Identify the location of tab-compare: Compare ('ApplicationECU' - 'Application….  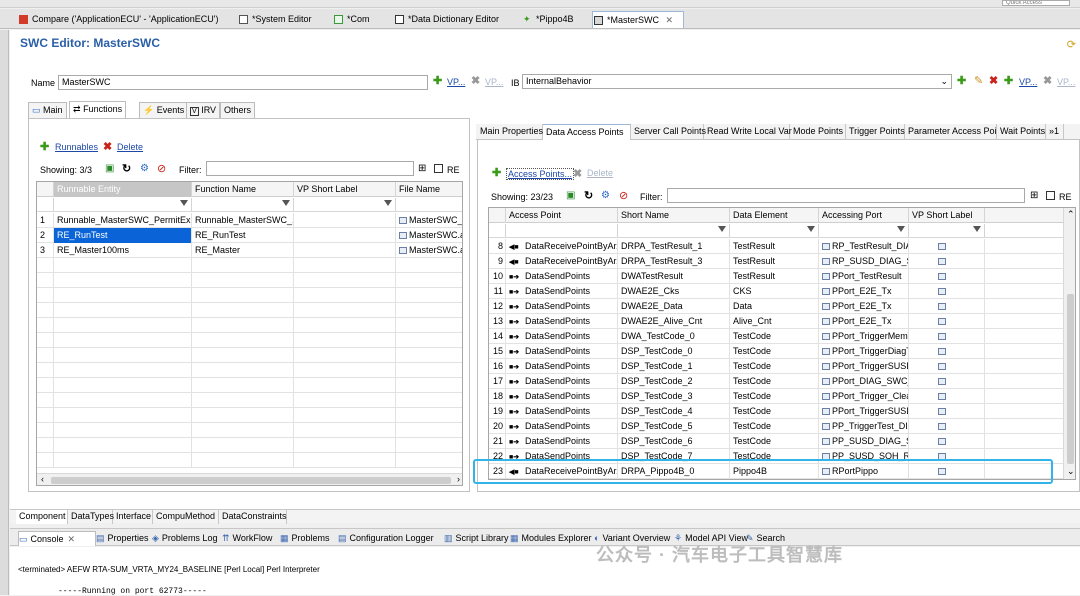
(123, 19).